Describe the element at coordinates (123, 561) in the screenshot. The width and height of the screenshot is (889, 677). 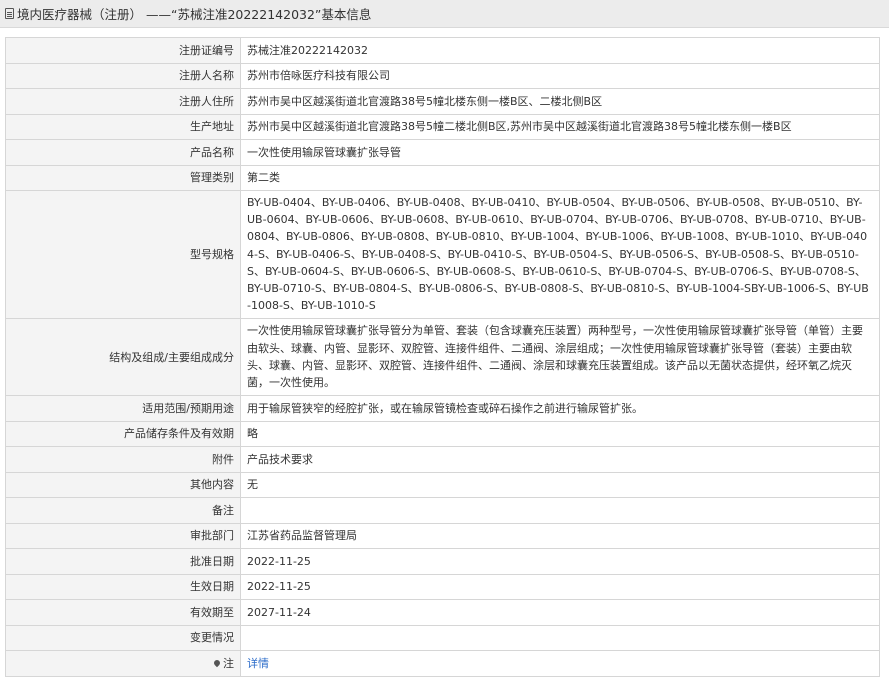
I see `field-label: 批准日期` at that location.